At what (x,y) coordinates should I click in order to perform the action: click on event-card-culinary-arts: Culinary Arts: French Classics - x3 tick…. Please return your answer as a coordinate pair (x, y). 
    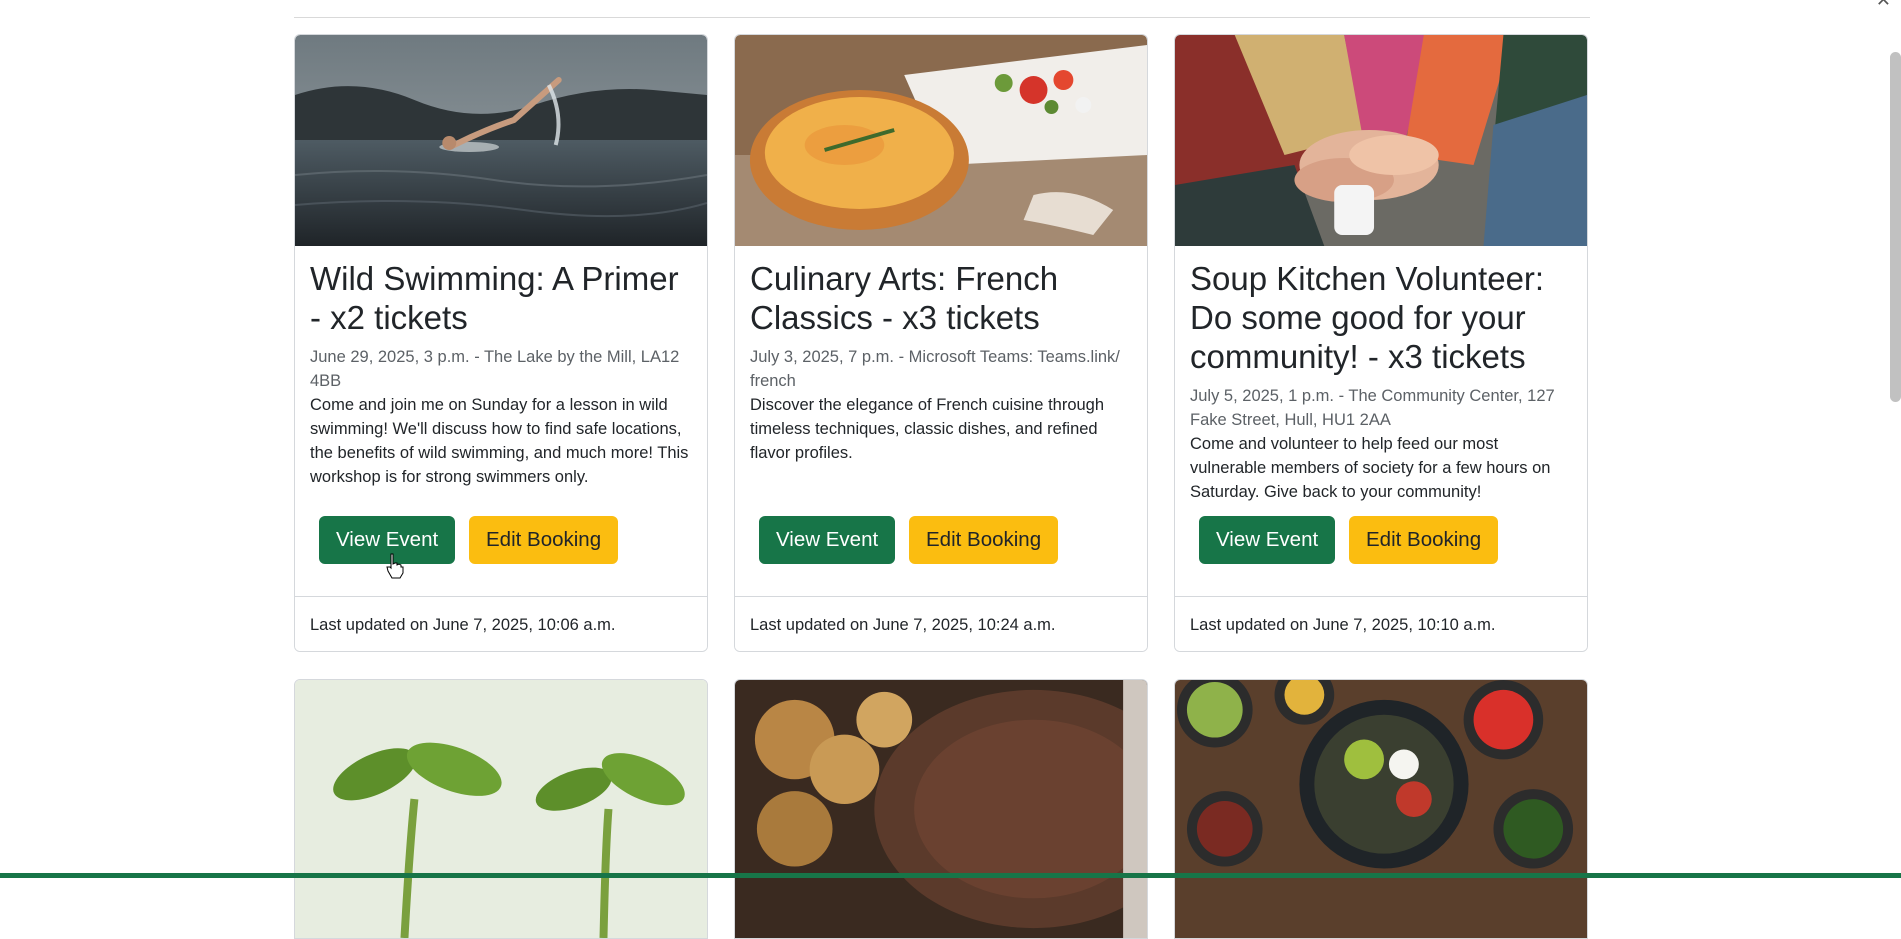
    Looking at the image, I should click on (941, 343).